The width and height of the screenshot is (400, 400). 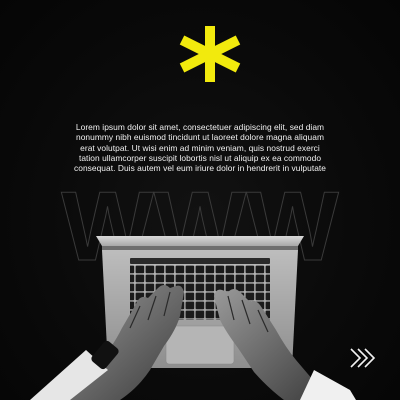 I want to click on asterisk-icon, so click(x=210, y=54).